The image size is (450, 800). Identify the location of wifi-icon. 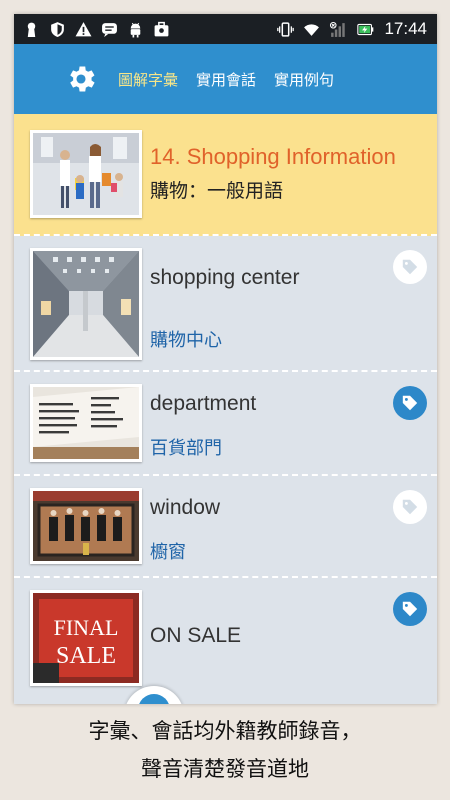
(311, 29).